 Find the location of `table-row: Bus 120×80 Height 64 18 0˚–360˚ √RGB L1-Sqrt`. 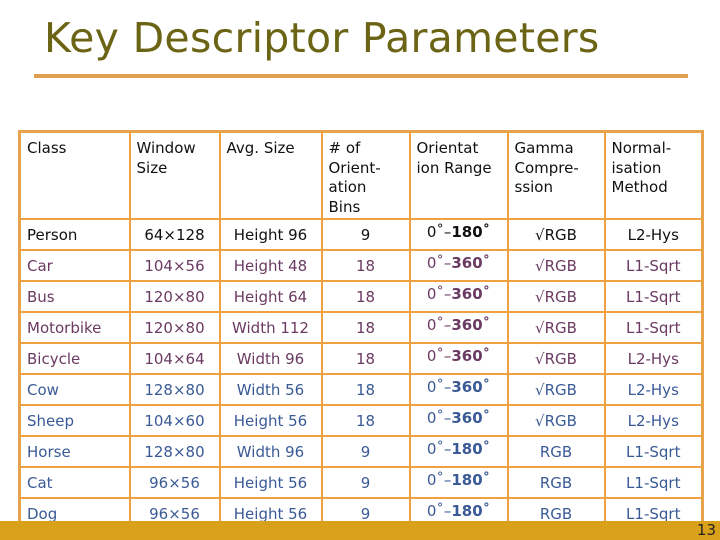

table-row: Bus 120×80 Height 64 18 0˚–360˚ √RGB L1-Sqrt is located at coordinates (361, 296).